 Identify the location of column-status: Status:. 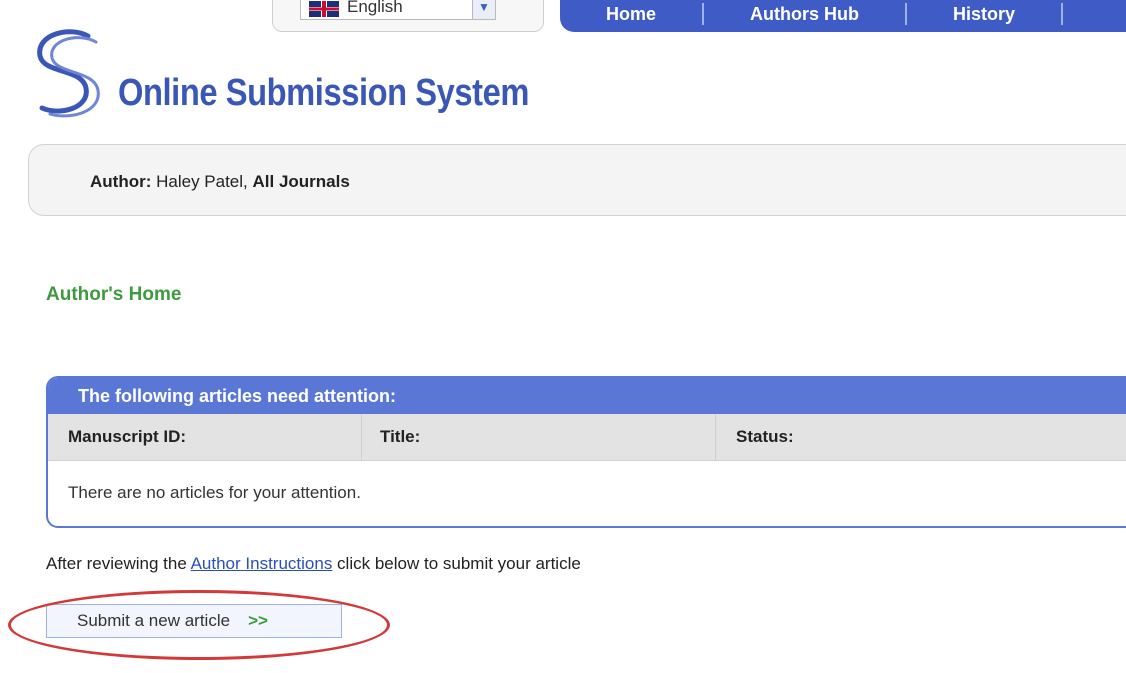
(765, 436).